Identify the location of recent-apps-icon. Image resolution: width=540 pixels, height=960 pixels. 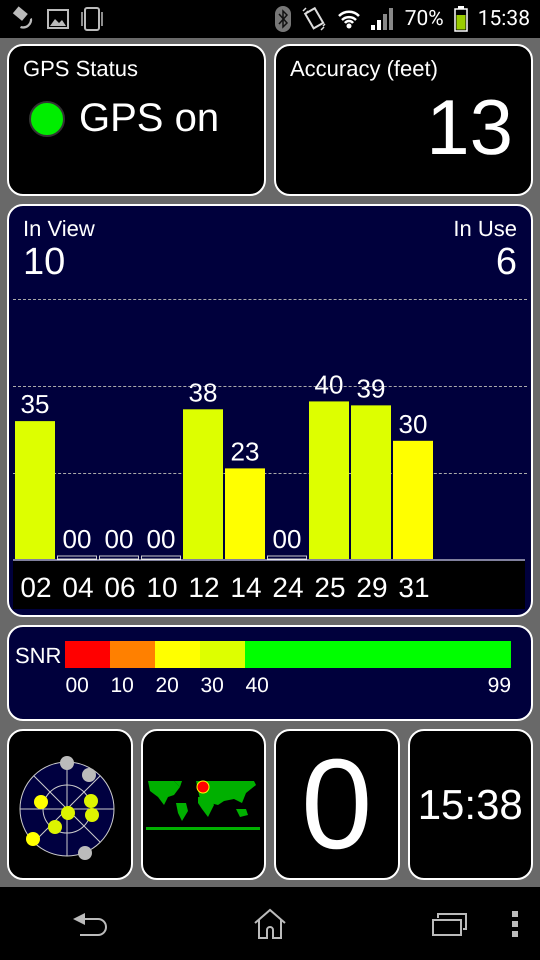
(450, 924).